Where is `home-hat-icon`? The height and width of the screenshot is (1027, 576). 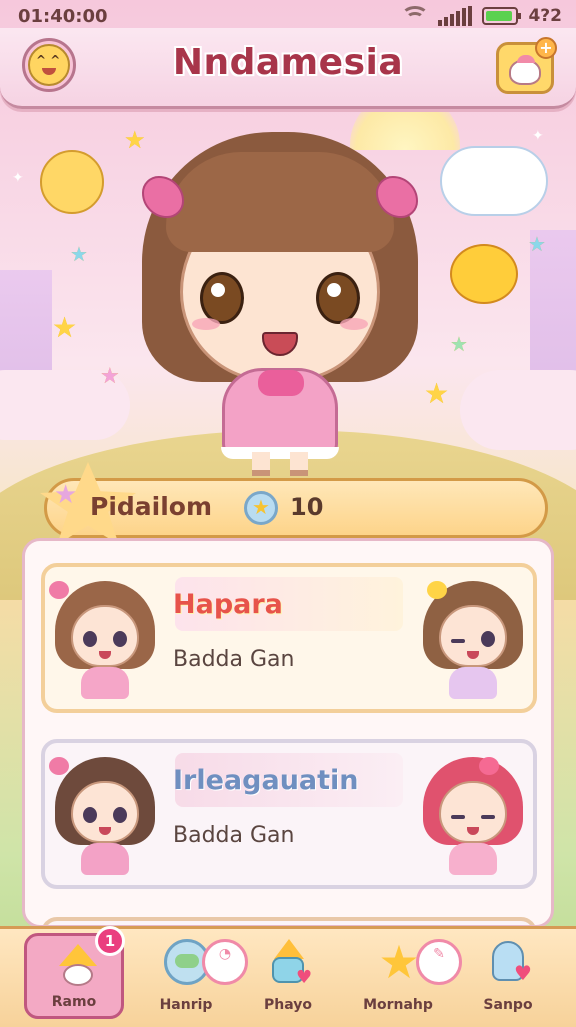
home-hat-icon is located at coordinates (78, 965).